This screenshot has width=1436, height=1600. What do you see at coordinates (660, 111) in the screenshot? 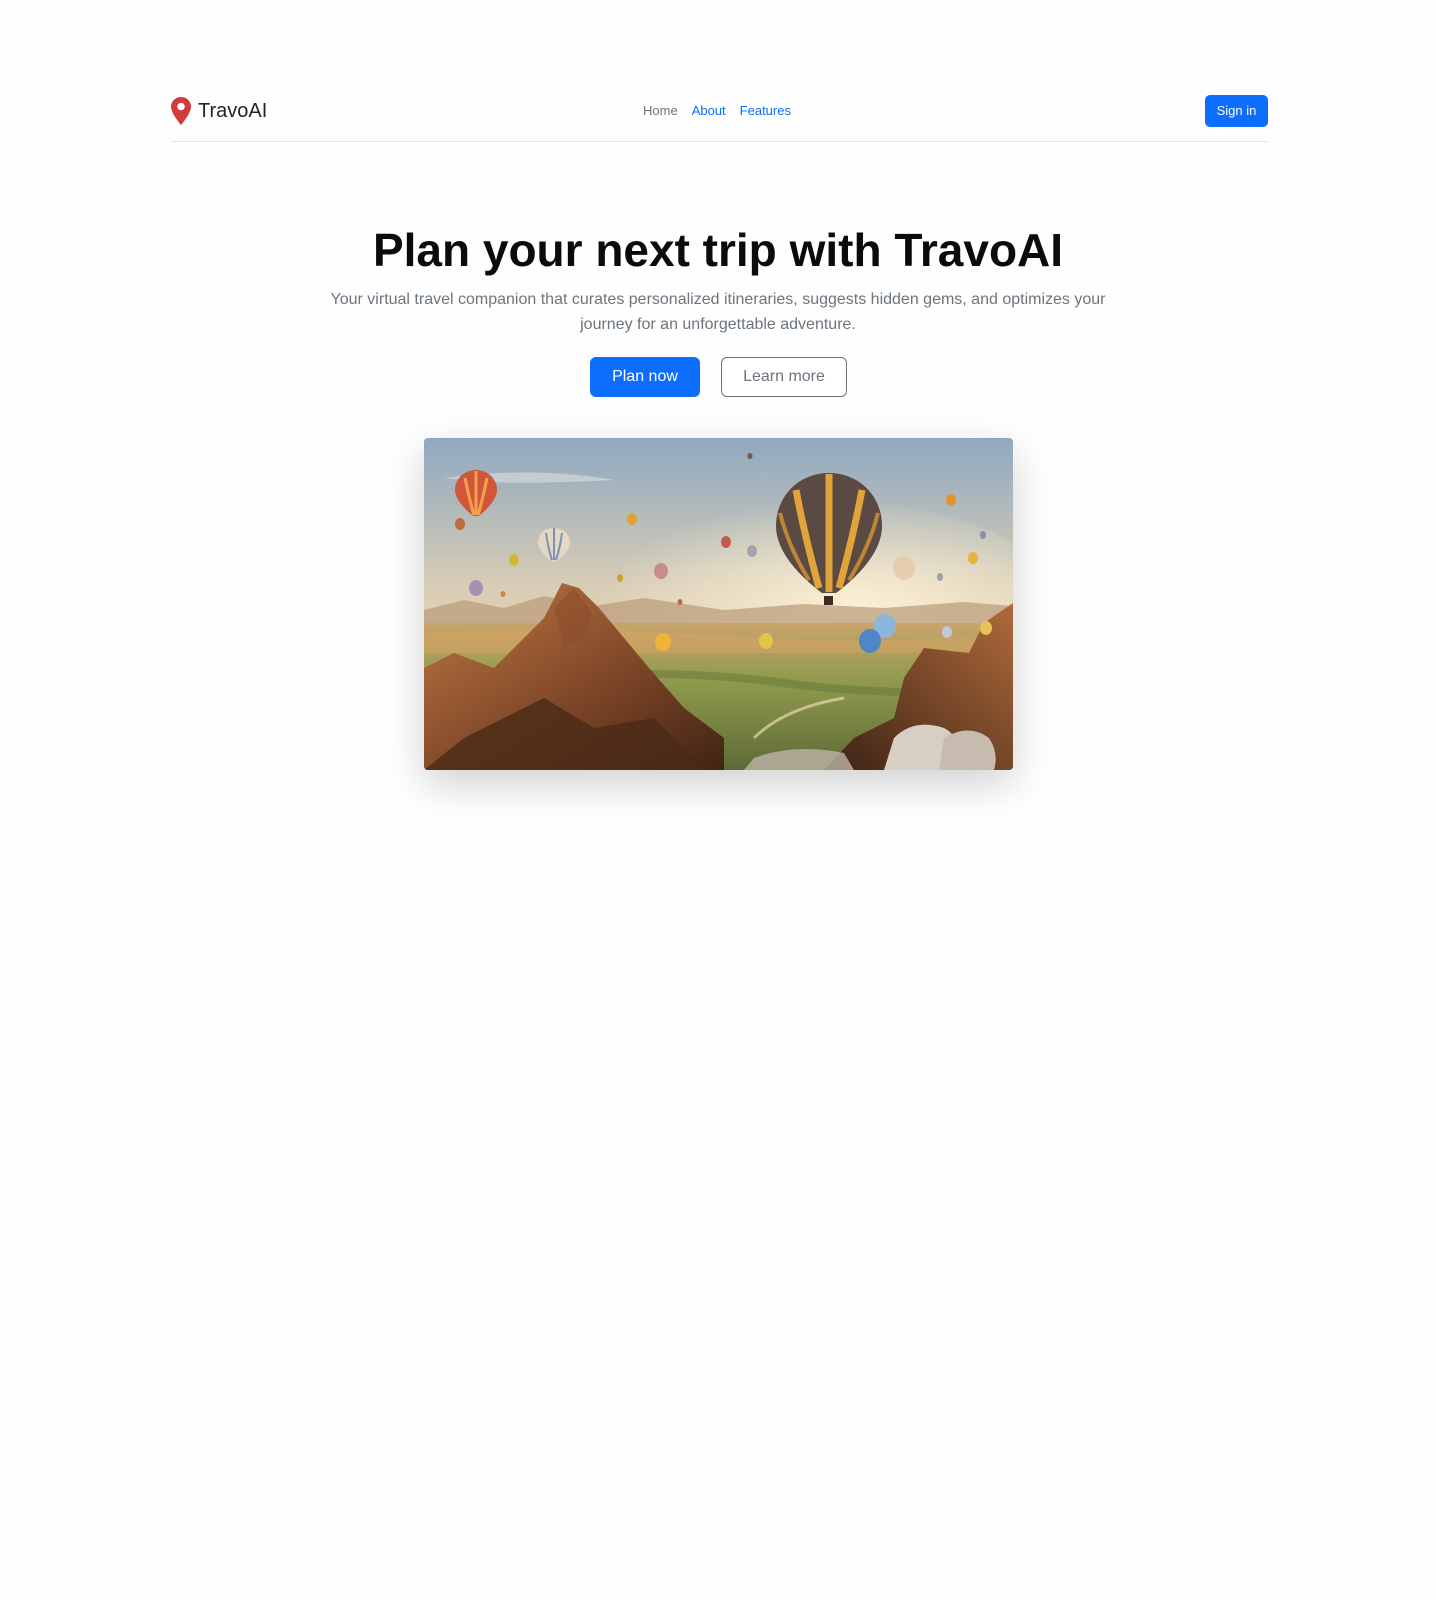
I see `nav-home: Home` at bounding box center [660, 111].